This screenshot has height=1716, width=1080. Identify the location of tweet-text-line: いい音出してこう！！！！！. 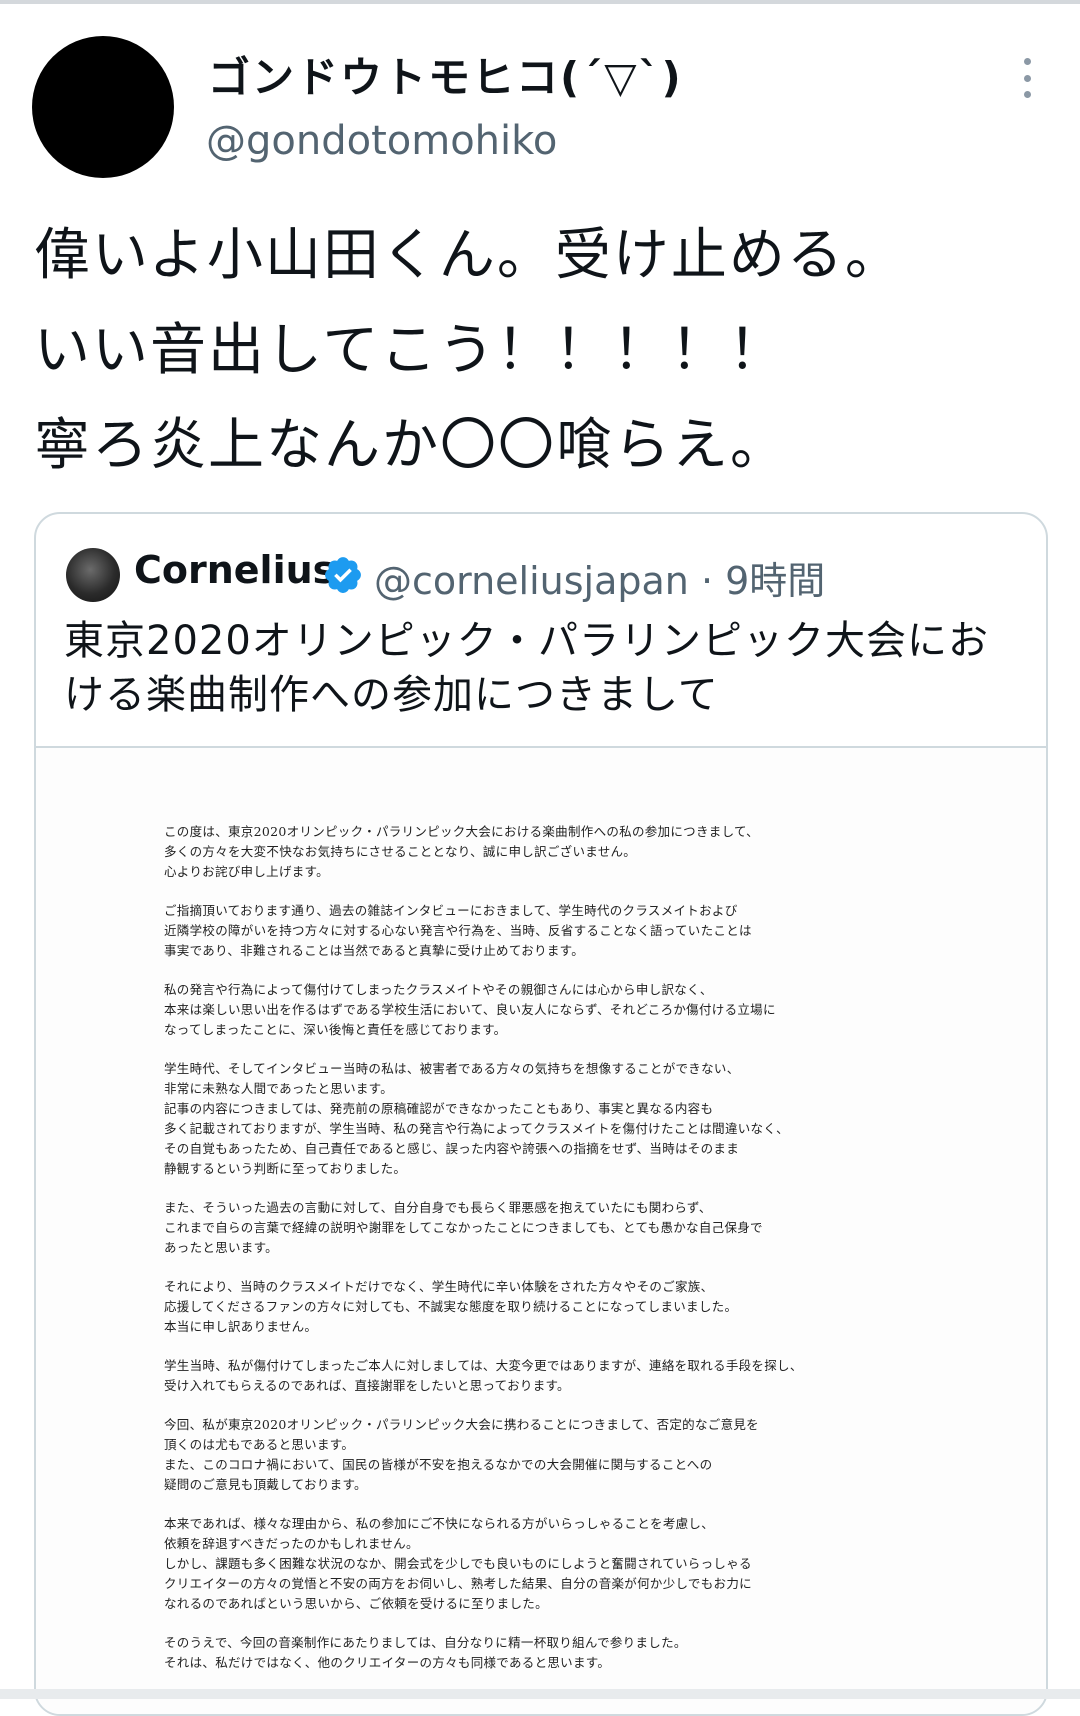
(410, 350).